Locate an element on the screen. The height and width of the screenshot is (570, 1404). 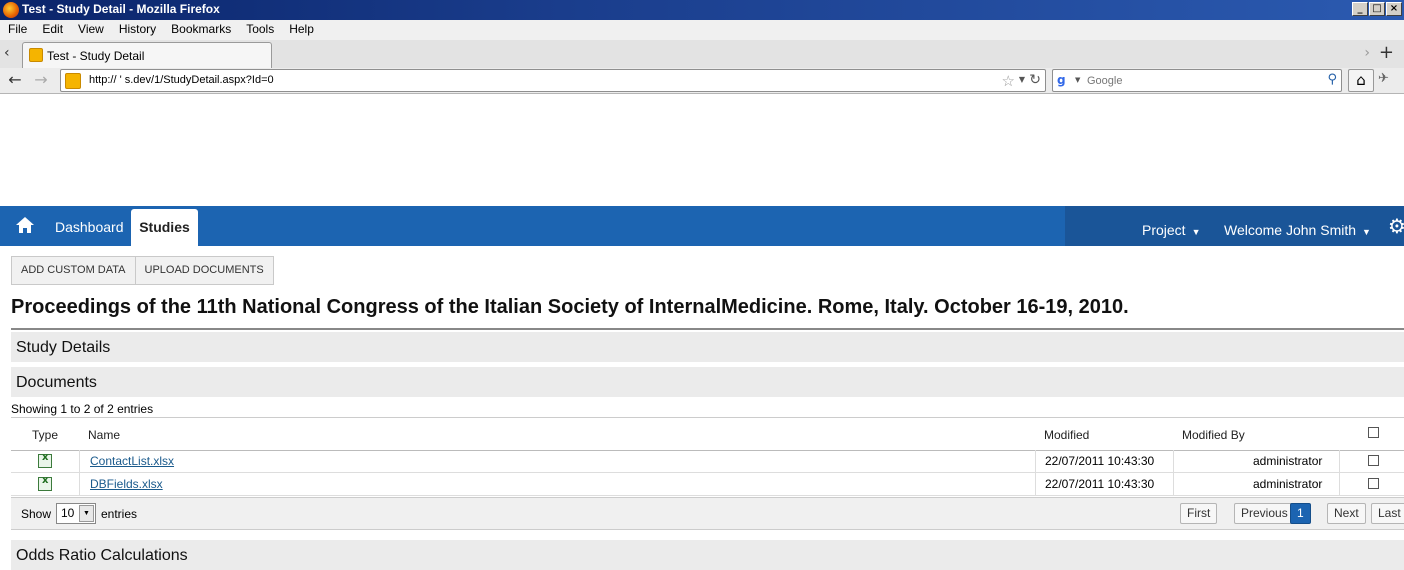
action-toolbar: ADD CUSTOM DATA UPLOAD DOCUMENTS is located at coordinates (142, 270).